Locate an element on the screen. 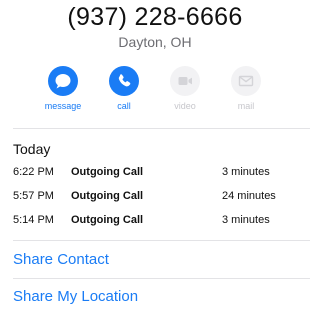  video-label: video is located at coordinates (185, 106).